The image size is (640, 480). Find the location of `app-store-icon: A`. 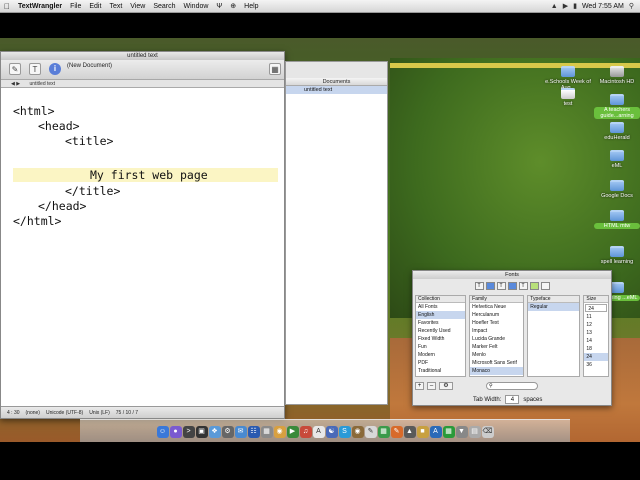

app-store-icon: A is located at coordinates (435, 432).